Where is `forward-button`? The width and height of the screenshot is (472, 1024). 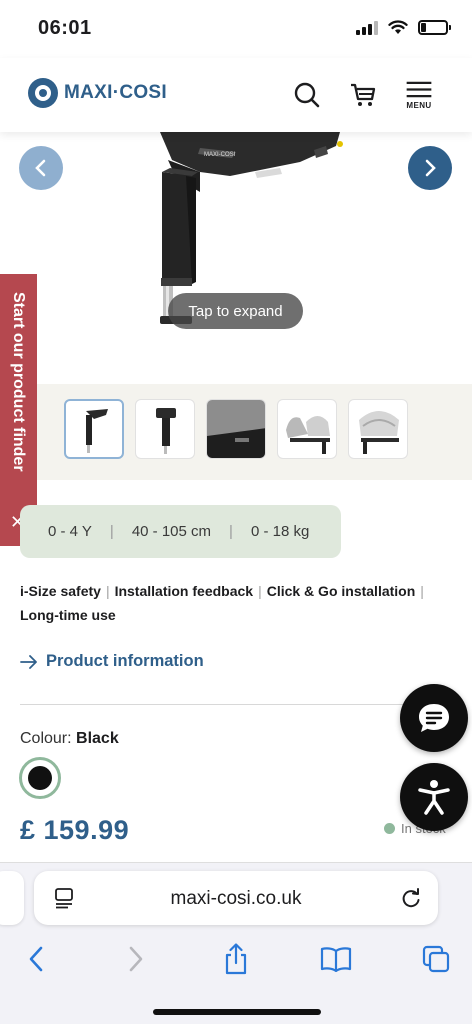
forward-button is located at coordinates (136, 959).